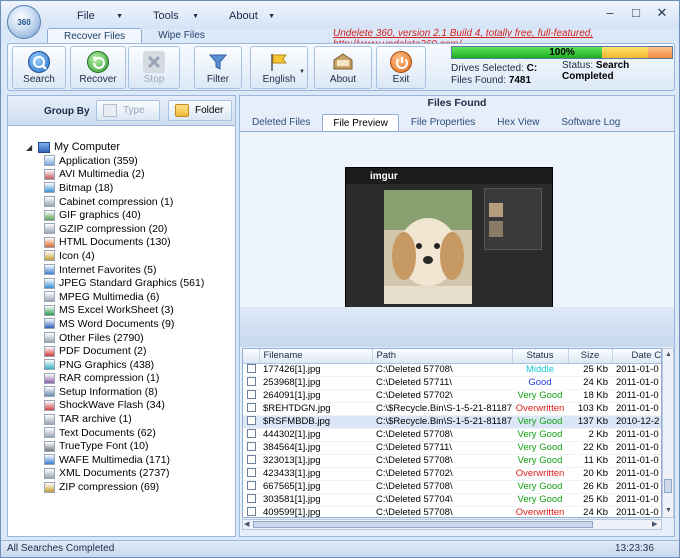 The height and width of the screenshot is (558, 680). I want to click on menu-file: File ▼, so click(93, 16).